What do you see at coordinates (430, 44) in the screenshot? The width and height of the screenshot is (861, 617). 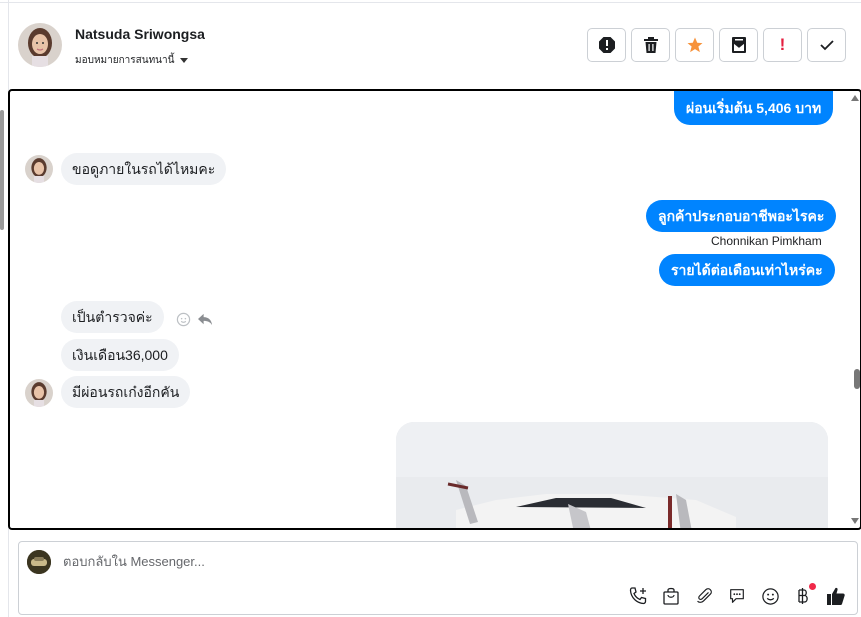 I see `conversation-header: Natsuda Sriwongsa มอบหมายการสนทนานี้ !` at bounding box center [430, 44].